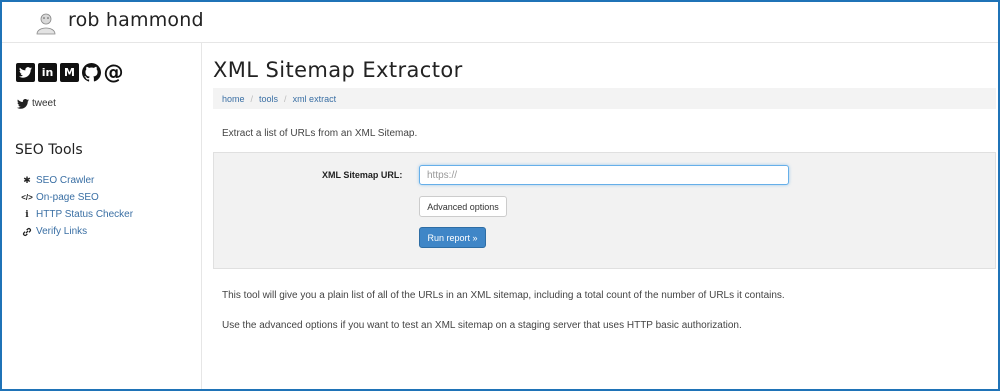 This screenshot has height=391, width=1000. What do you see at coordinates (27, 232) in the screenshot?
I see `link-icon` at bounding box center [27, 232].